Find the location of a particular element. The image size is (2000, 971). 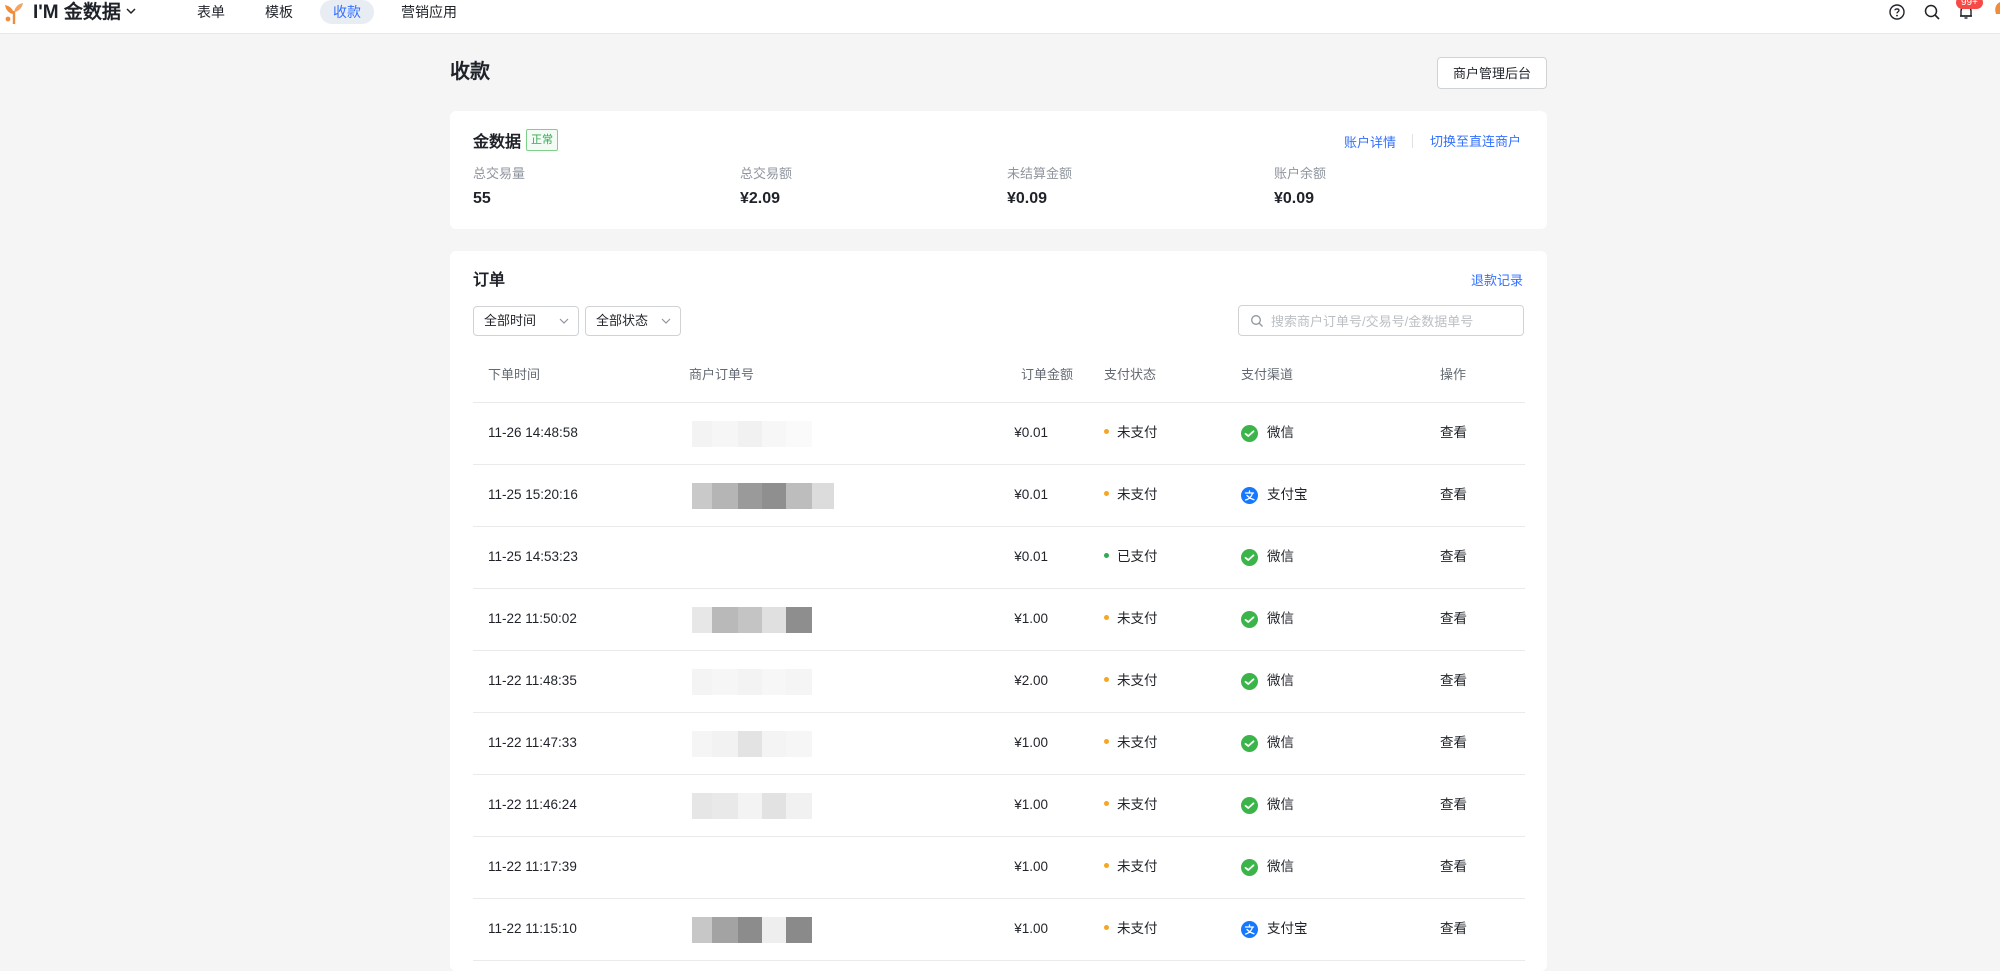

stat-unsettled-amount: 未结算金额 ¥0.09 is located at coordinates (1039, 187).